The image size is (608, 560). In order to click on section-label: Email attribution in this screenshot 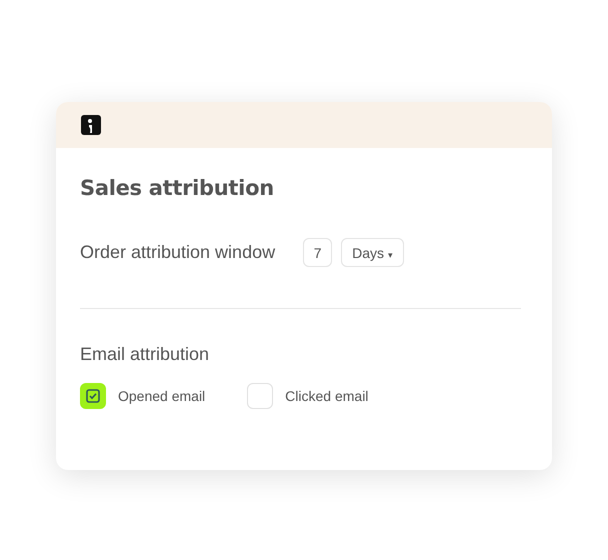, I will do `click(145, 354)`.